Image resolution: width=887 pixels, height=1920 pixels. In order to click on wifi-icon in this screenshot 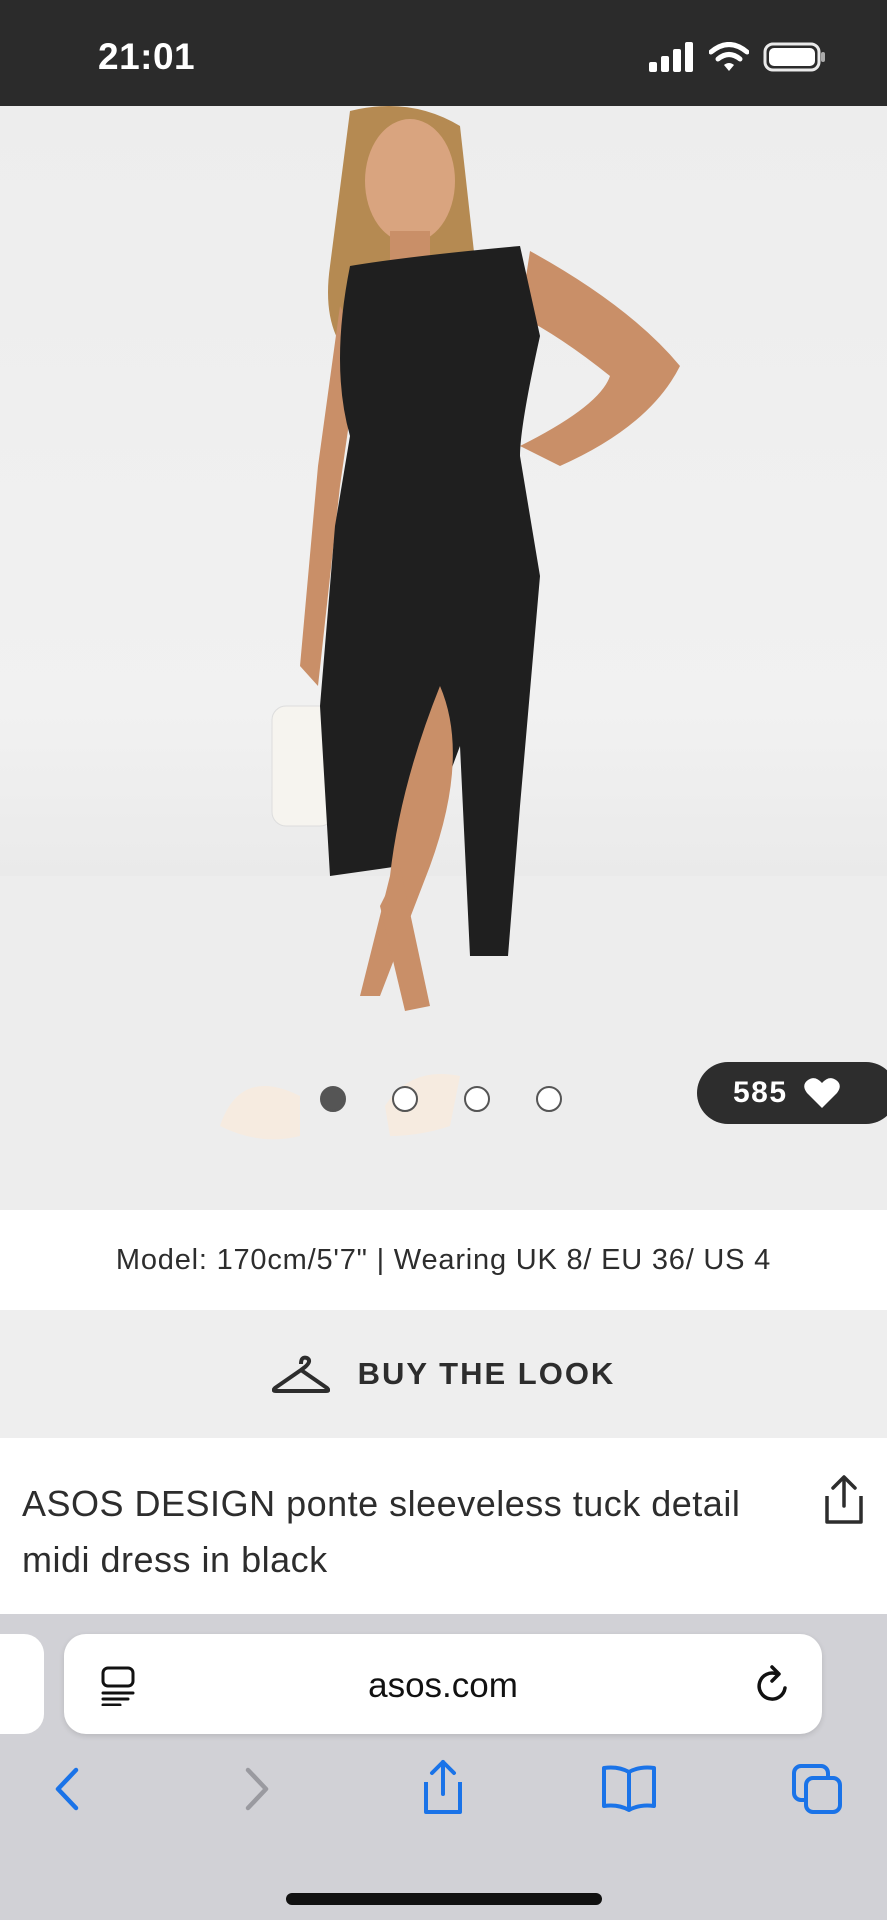, I will do `click(729, 56)`.